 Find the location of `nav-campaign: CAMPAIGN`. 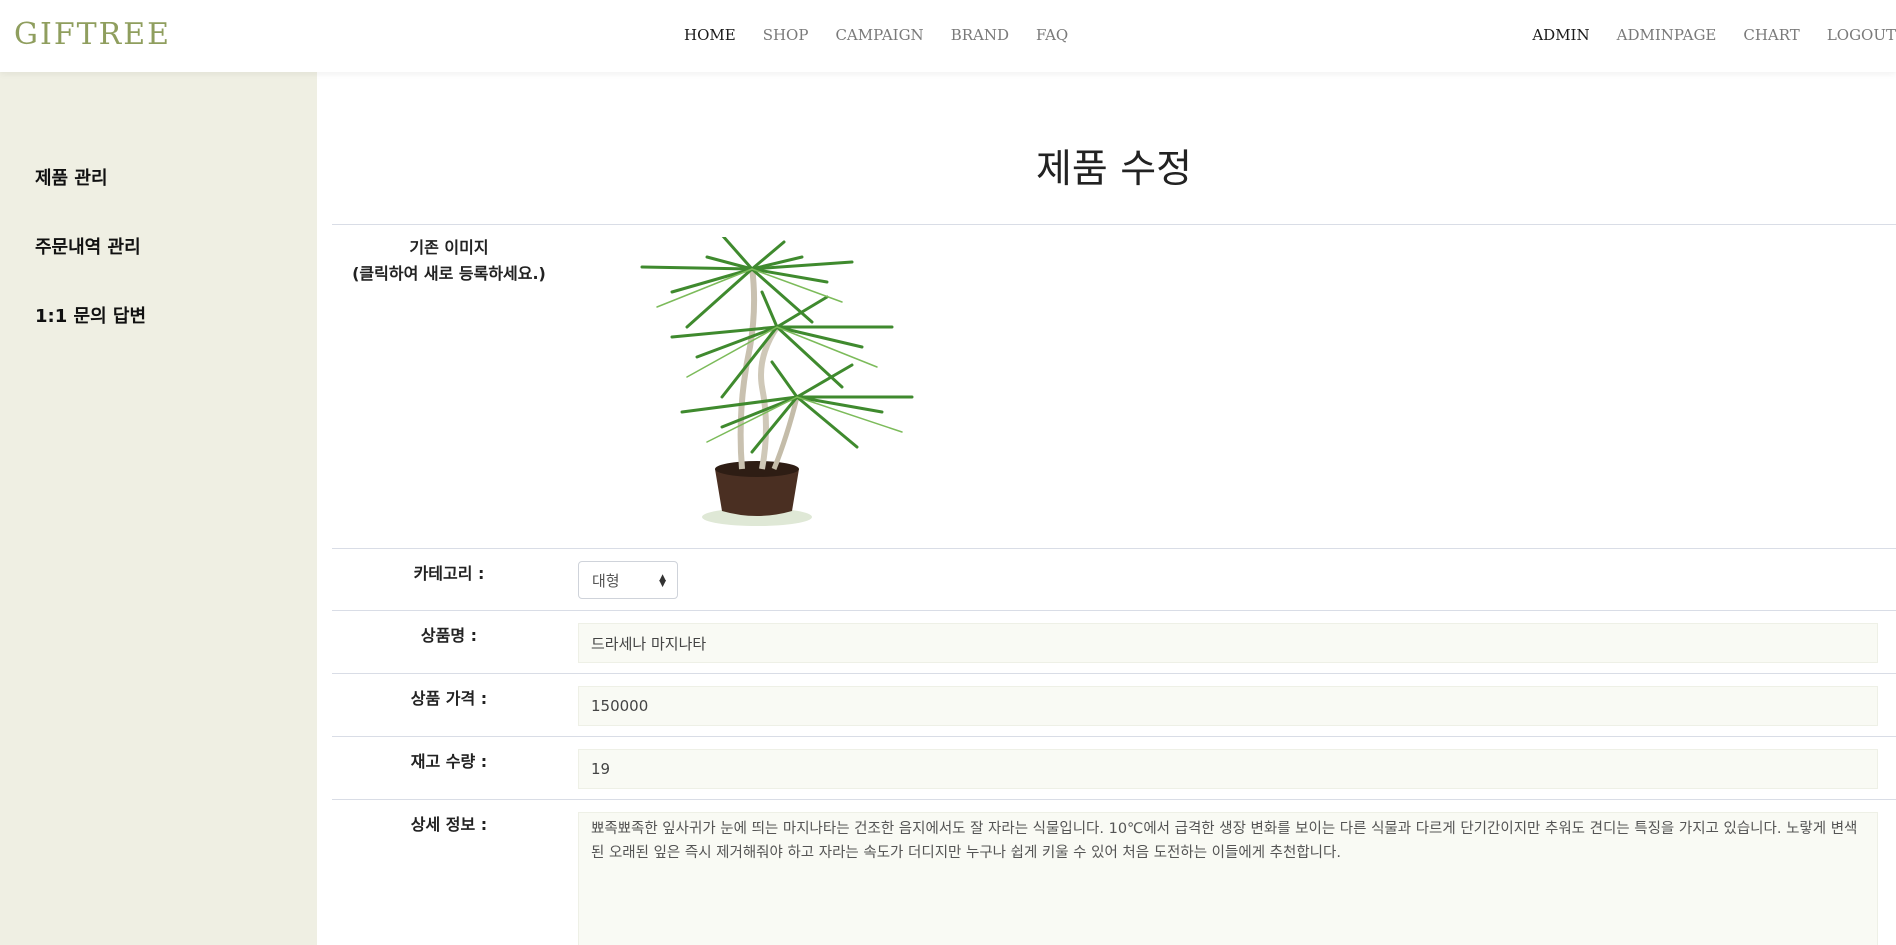

nav-campaign: CAMPAIGN is located at coordinates (879, 35).